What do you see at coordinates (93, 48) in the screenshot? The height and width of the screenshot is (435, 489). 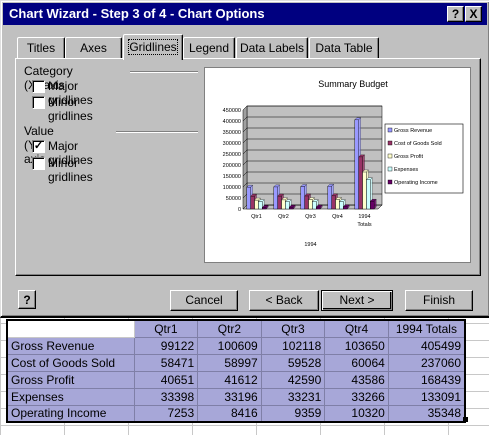 I see `tab-axes: Axes` at bounding box center [93, 48].